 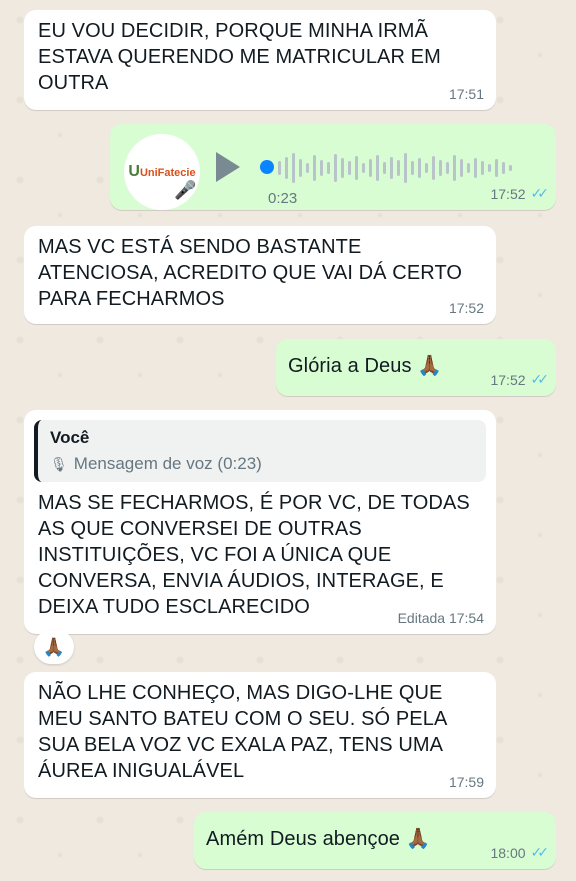 What do you see at coordinates (466, 308) in the screenshot?
I see `message-time: 17:52` at bounding box center [466, 308].